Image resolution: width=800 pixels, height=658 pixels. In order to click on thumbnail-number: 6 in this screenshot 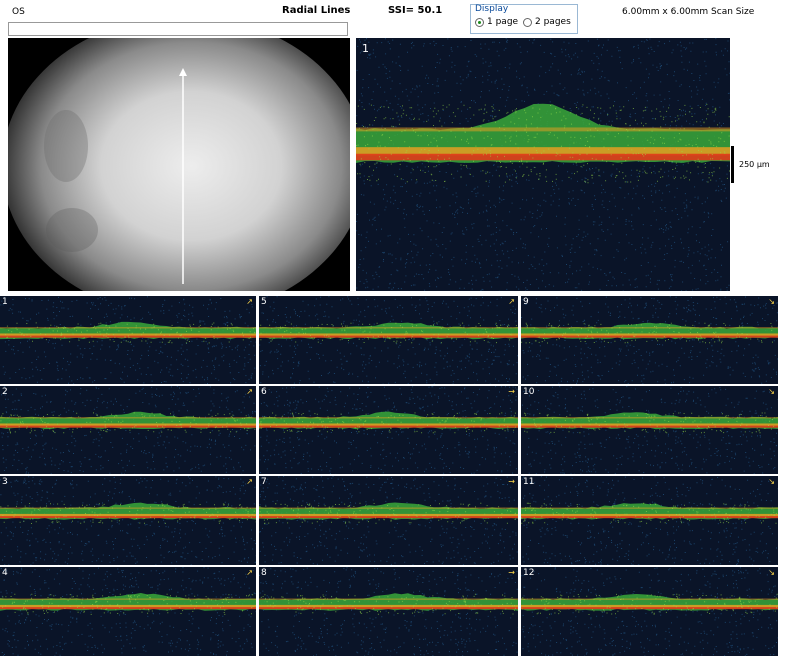, I will do `click(264, 392)`.